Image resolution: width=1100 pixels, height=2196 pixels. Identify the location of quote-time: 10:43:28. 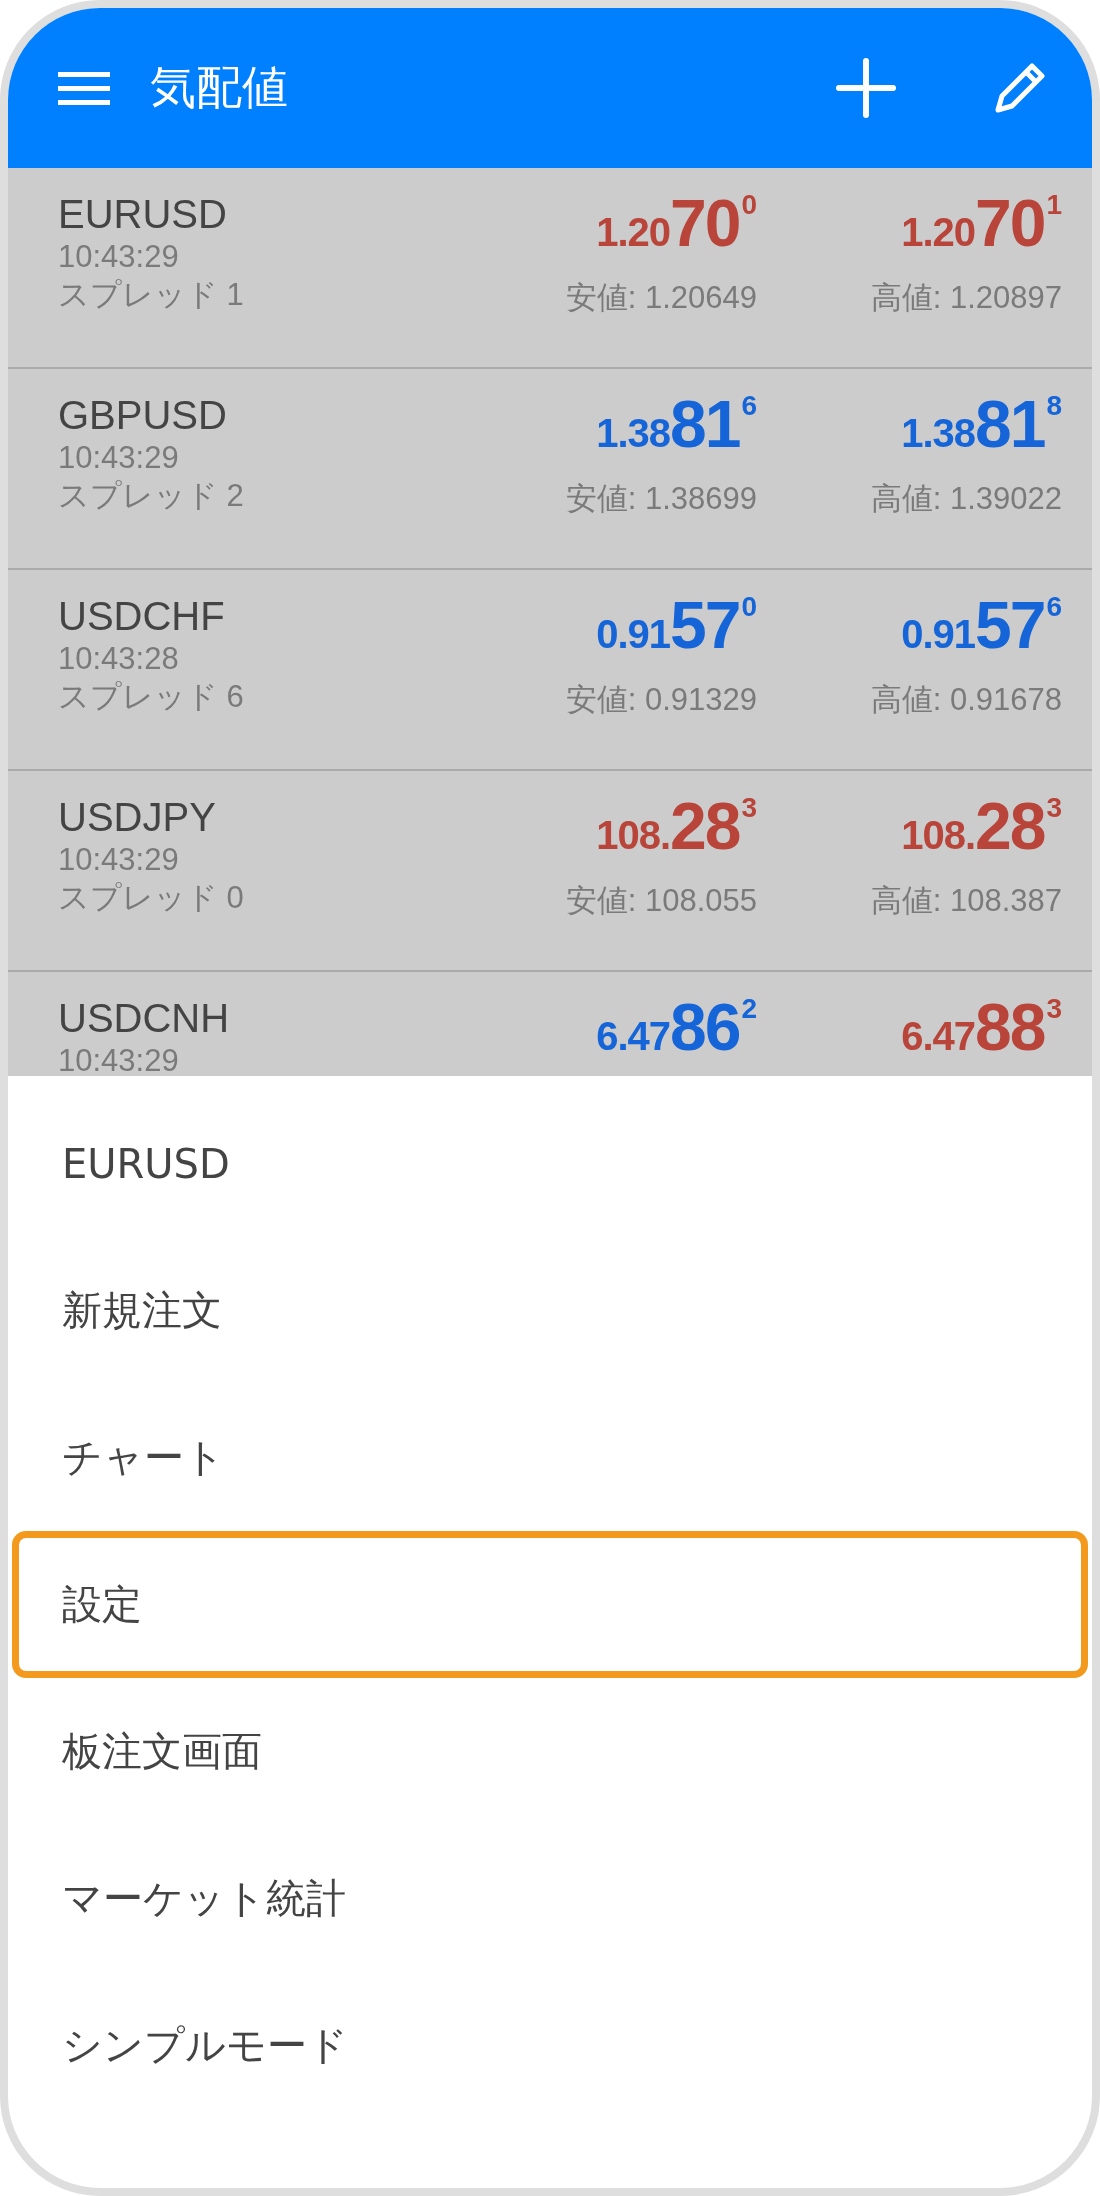
(119, 659).